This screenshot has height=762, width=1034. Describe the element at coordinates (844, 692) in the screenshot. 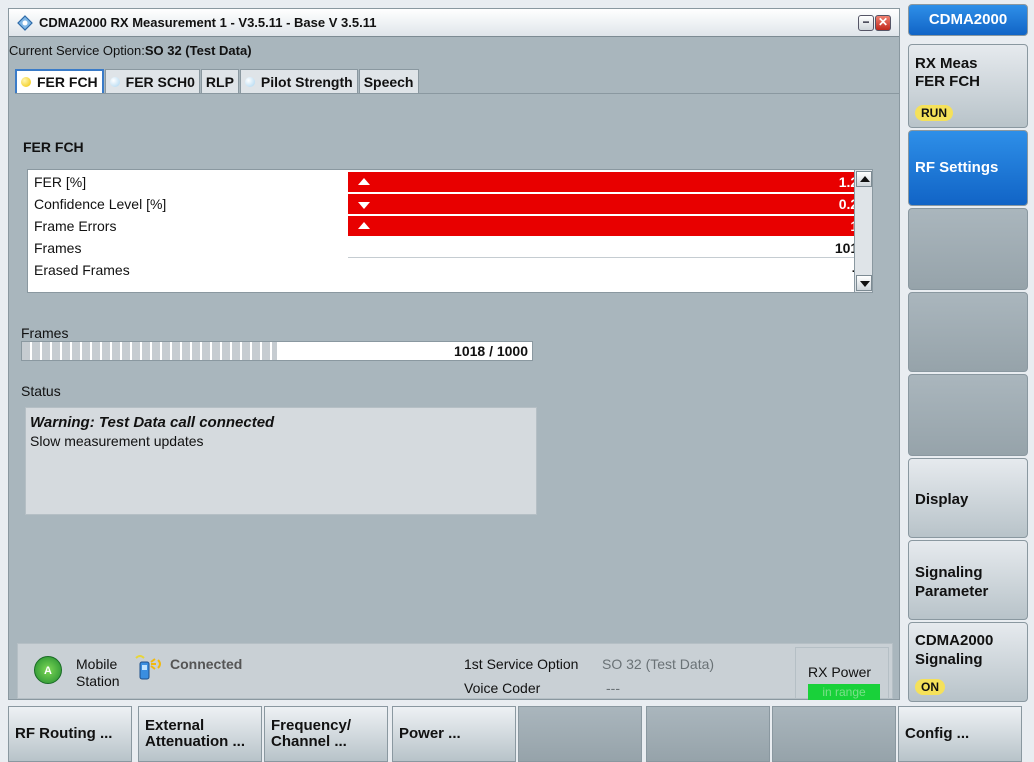

I see `rx-power-value: in range` at that location.